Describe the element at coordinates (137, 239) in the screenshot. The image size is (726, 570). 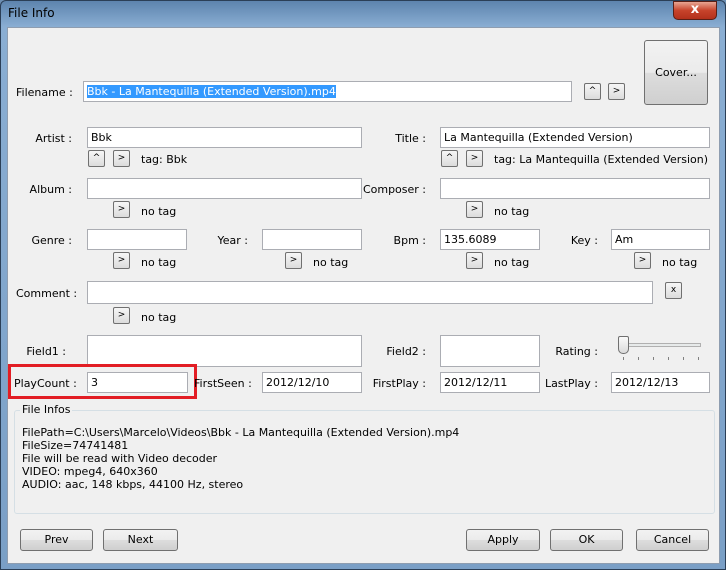
I see `genre-input` at that location.